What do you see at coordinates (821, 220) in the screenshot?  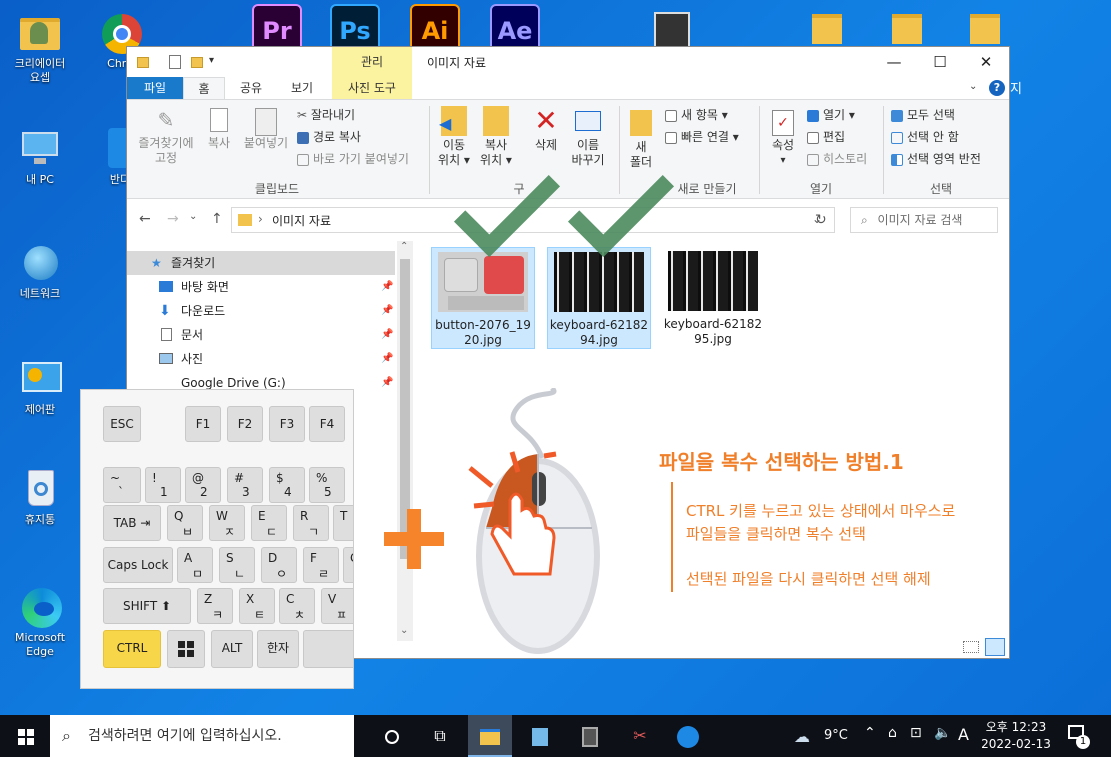 I see `refresh-icon: ↻` at bounding box center [821, 220].